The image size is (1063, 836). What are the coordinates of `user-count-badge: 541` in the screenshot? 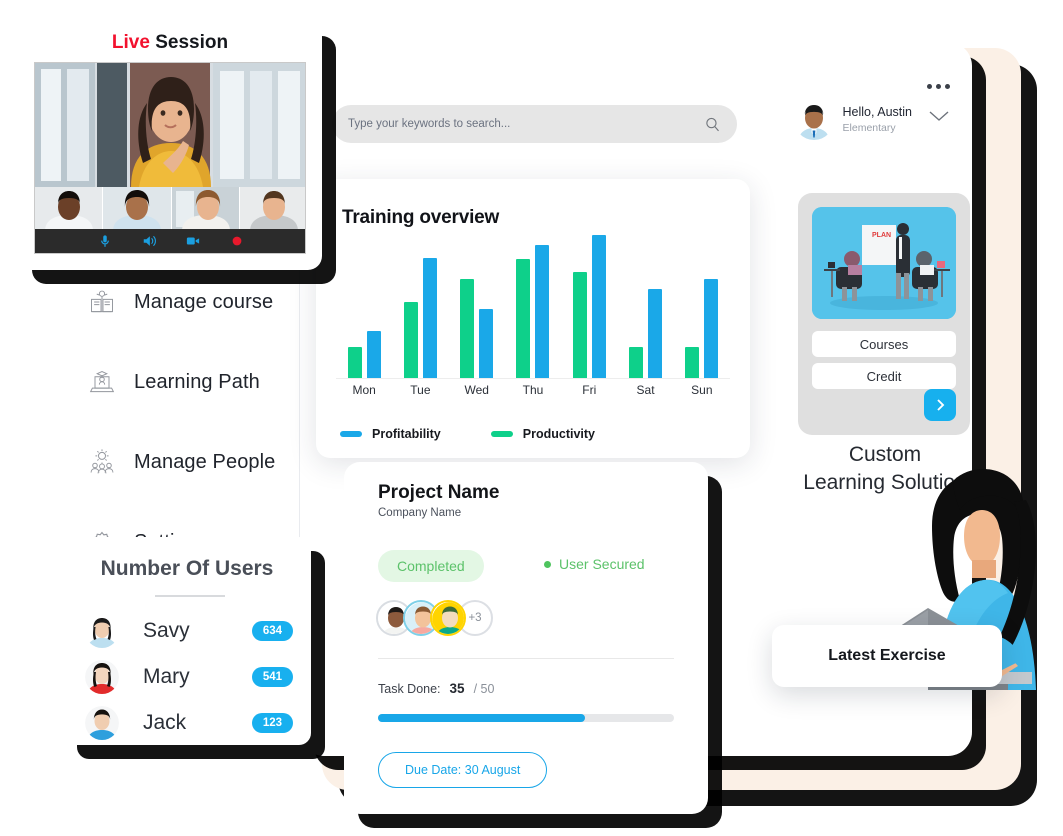 It's located at (272, 677).